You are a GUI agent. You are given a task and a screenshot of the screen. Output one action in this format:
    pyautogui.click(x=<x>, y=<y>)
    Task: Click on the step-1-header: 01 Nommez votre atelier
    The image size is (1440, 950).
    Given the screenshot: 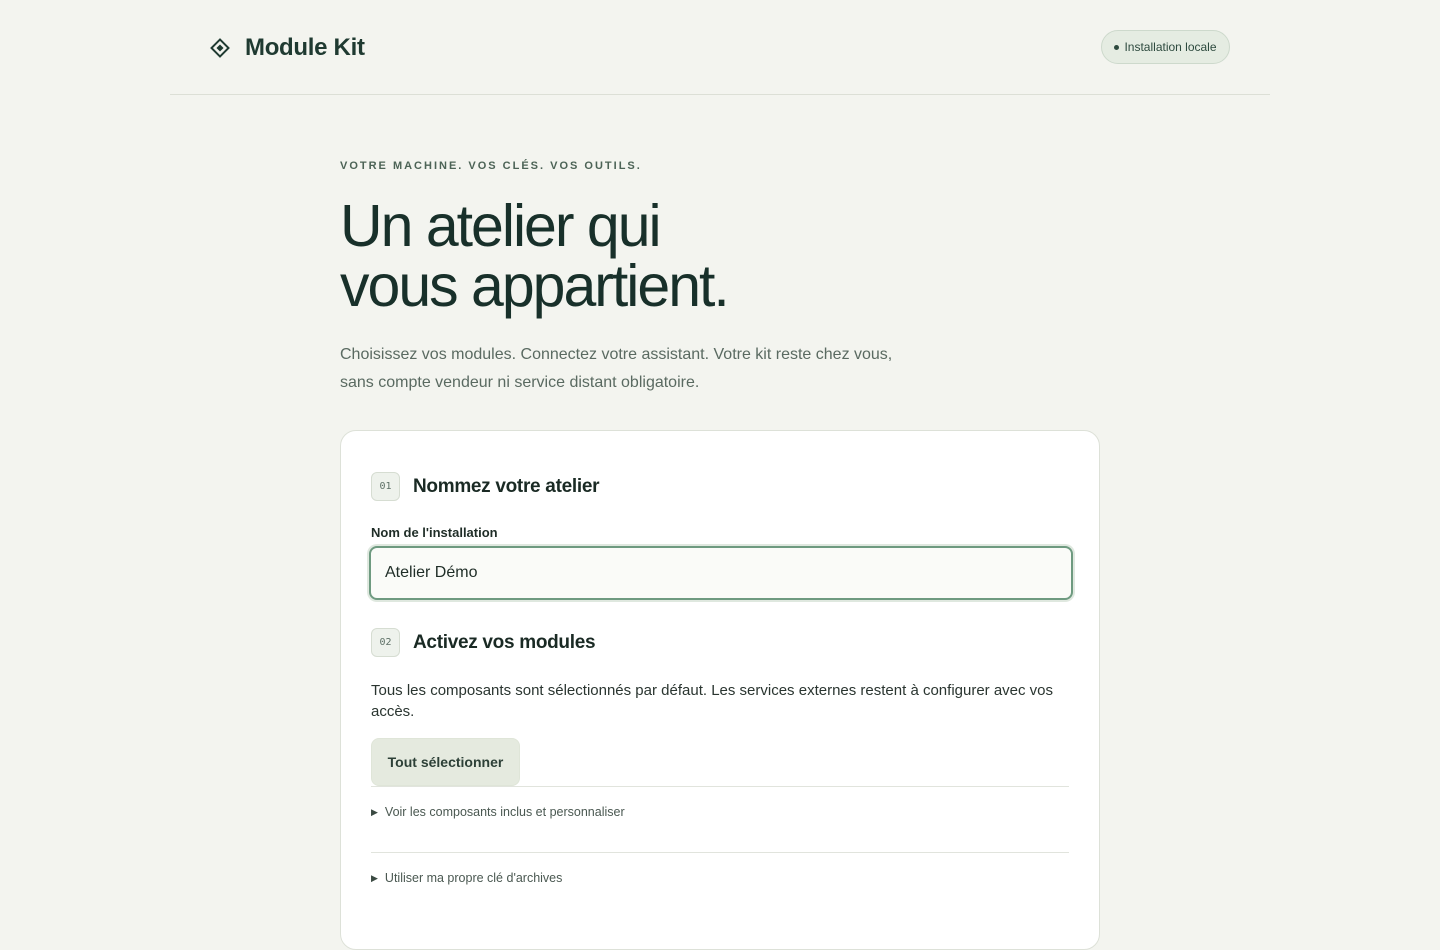 What is the action you would take?
    pyautogui.click(x=485, y=486)
    